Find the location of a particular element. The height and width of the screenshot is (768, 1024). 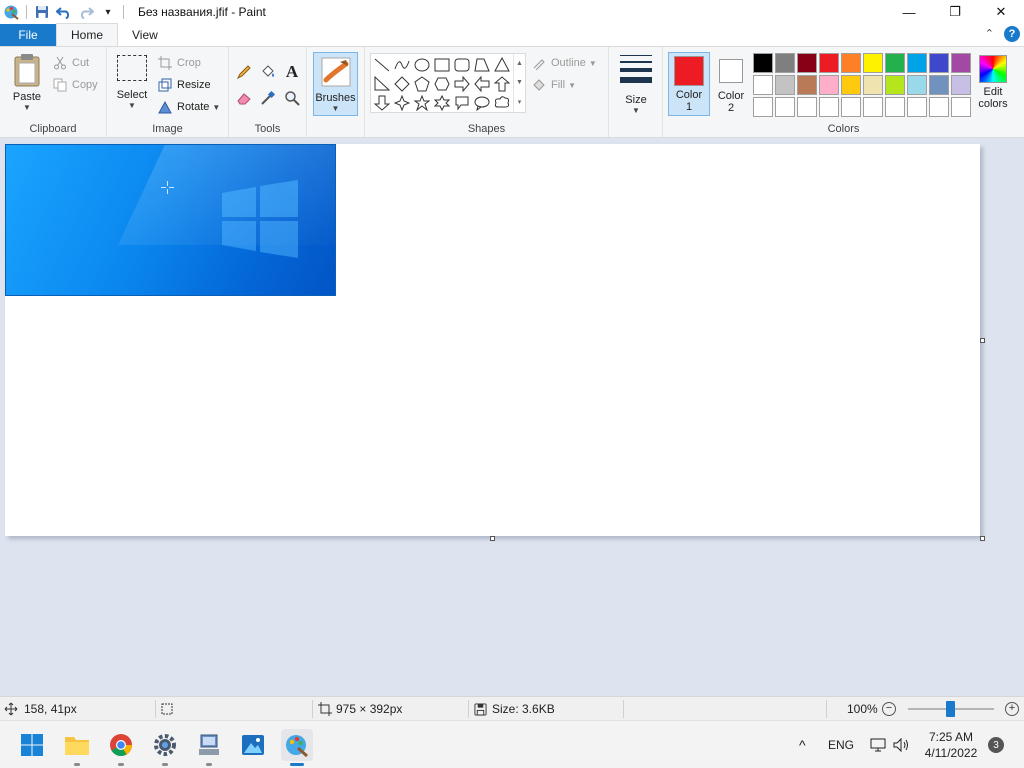

rectangle-shape-icon is located at coordinates (442, 65).